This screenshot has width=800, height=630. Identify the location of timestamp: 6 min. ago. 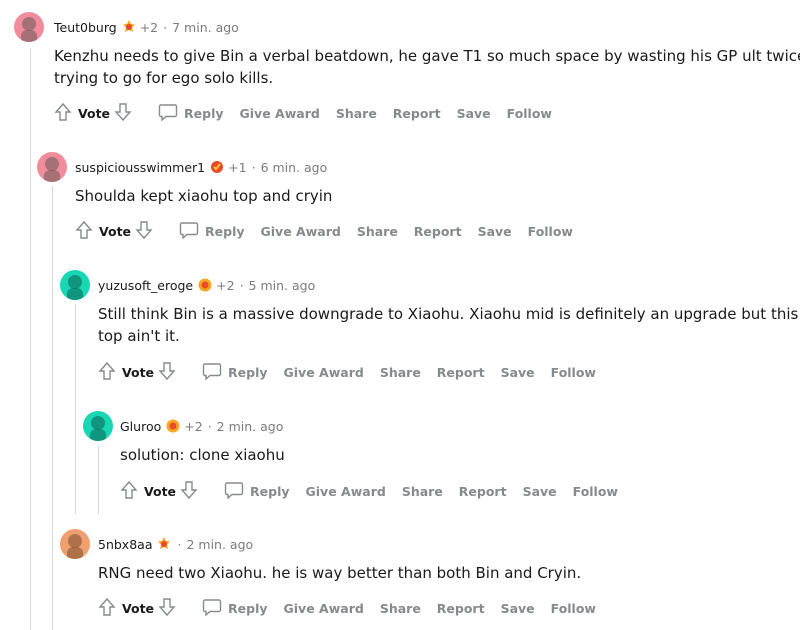
(294, 167).